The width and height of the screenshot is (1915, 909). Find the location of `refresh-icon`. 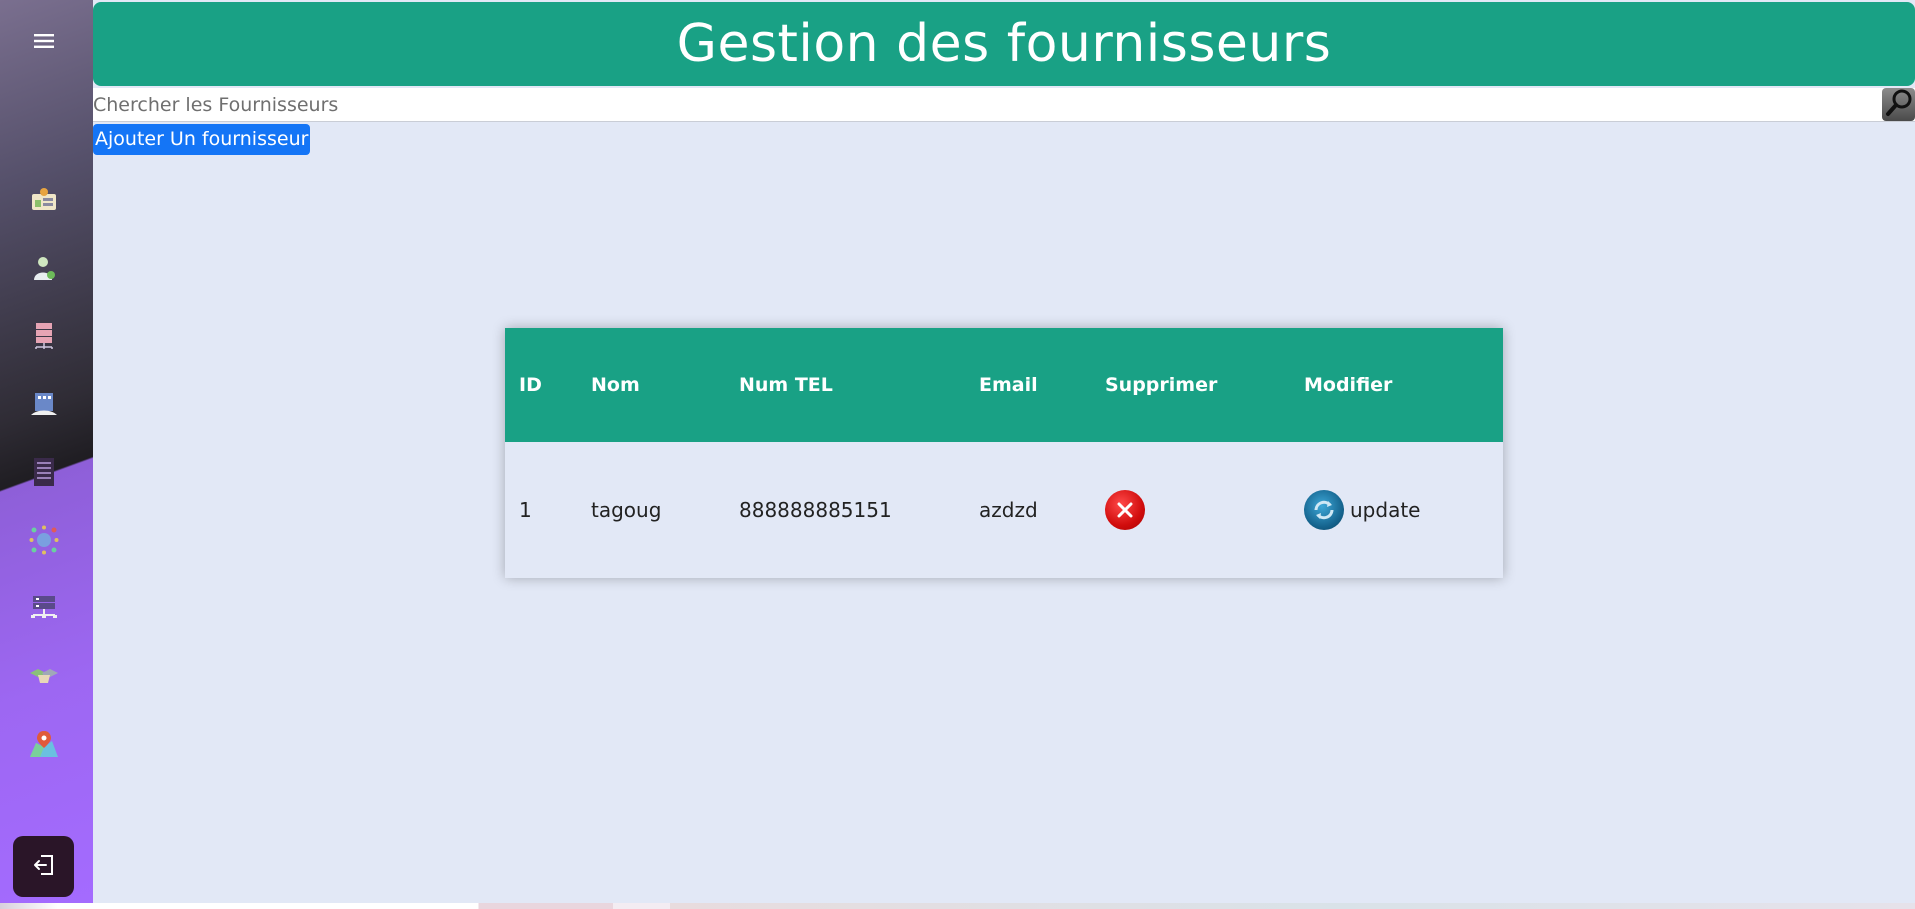

refresh-icon is located at coordinates (1324, 510).